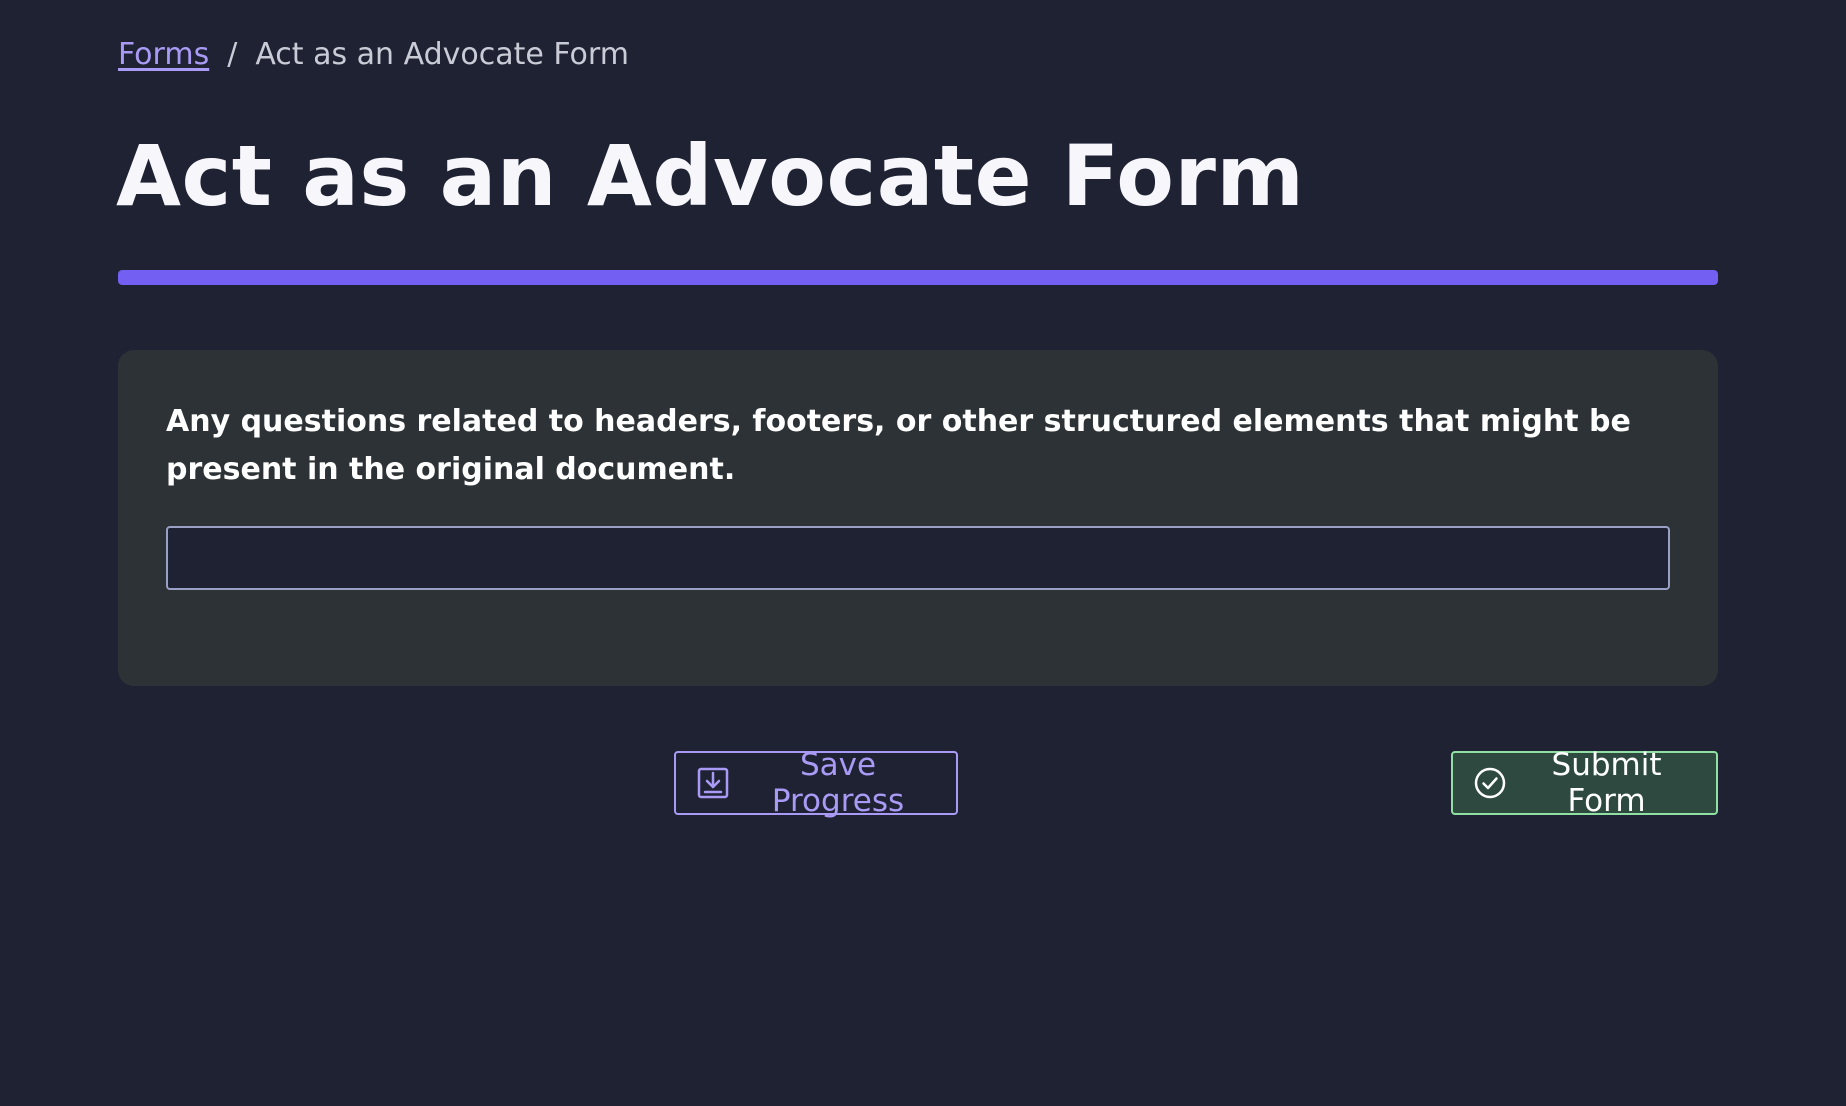 The image size is (1846, 1106). Describe the element at coordinates (1606, 783) in the screenshot. I see `submit-form-label: Submit Form` at that location.